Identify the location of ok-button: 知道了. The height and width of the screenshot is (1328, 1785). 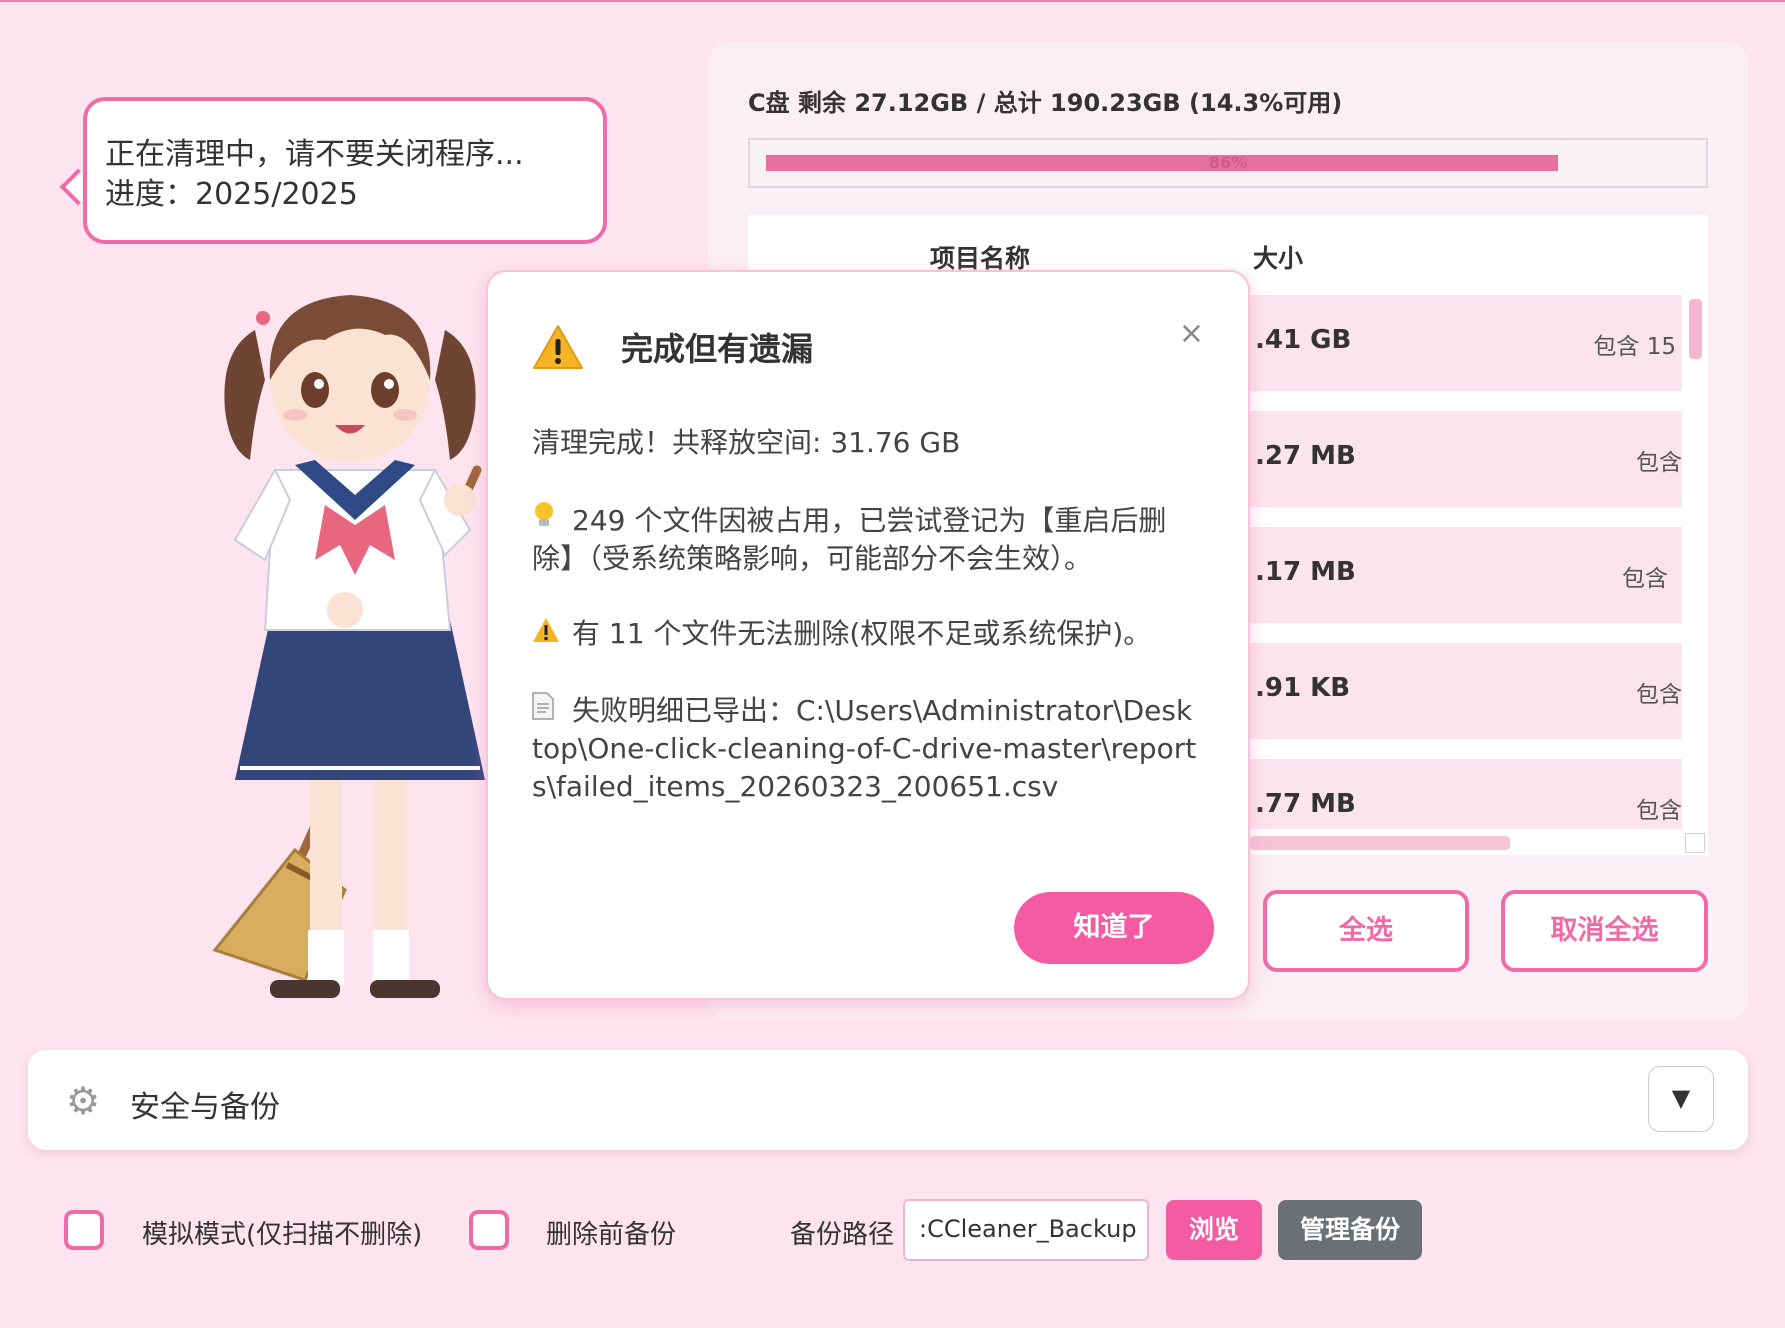
(1114, 928).